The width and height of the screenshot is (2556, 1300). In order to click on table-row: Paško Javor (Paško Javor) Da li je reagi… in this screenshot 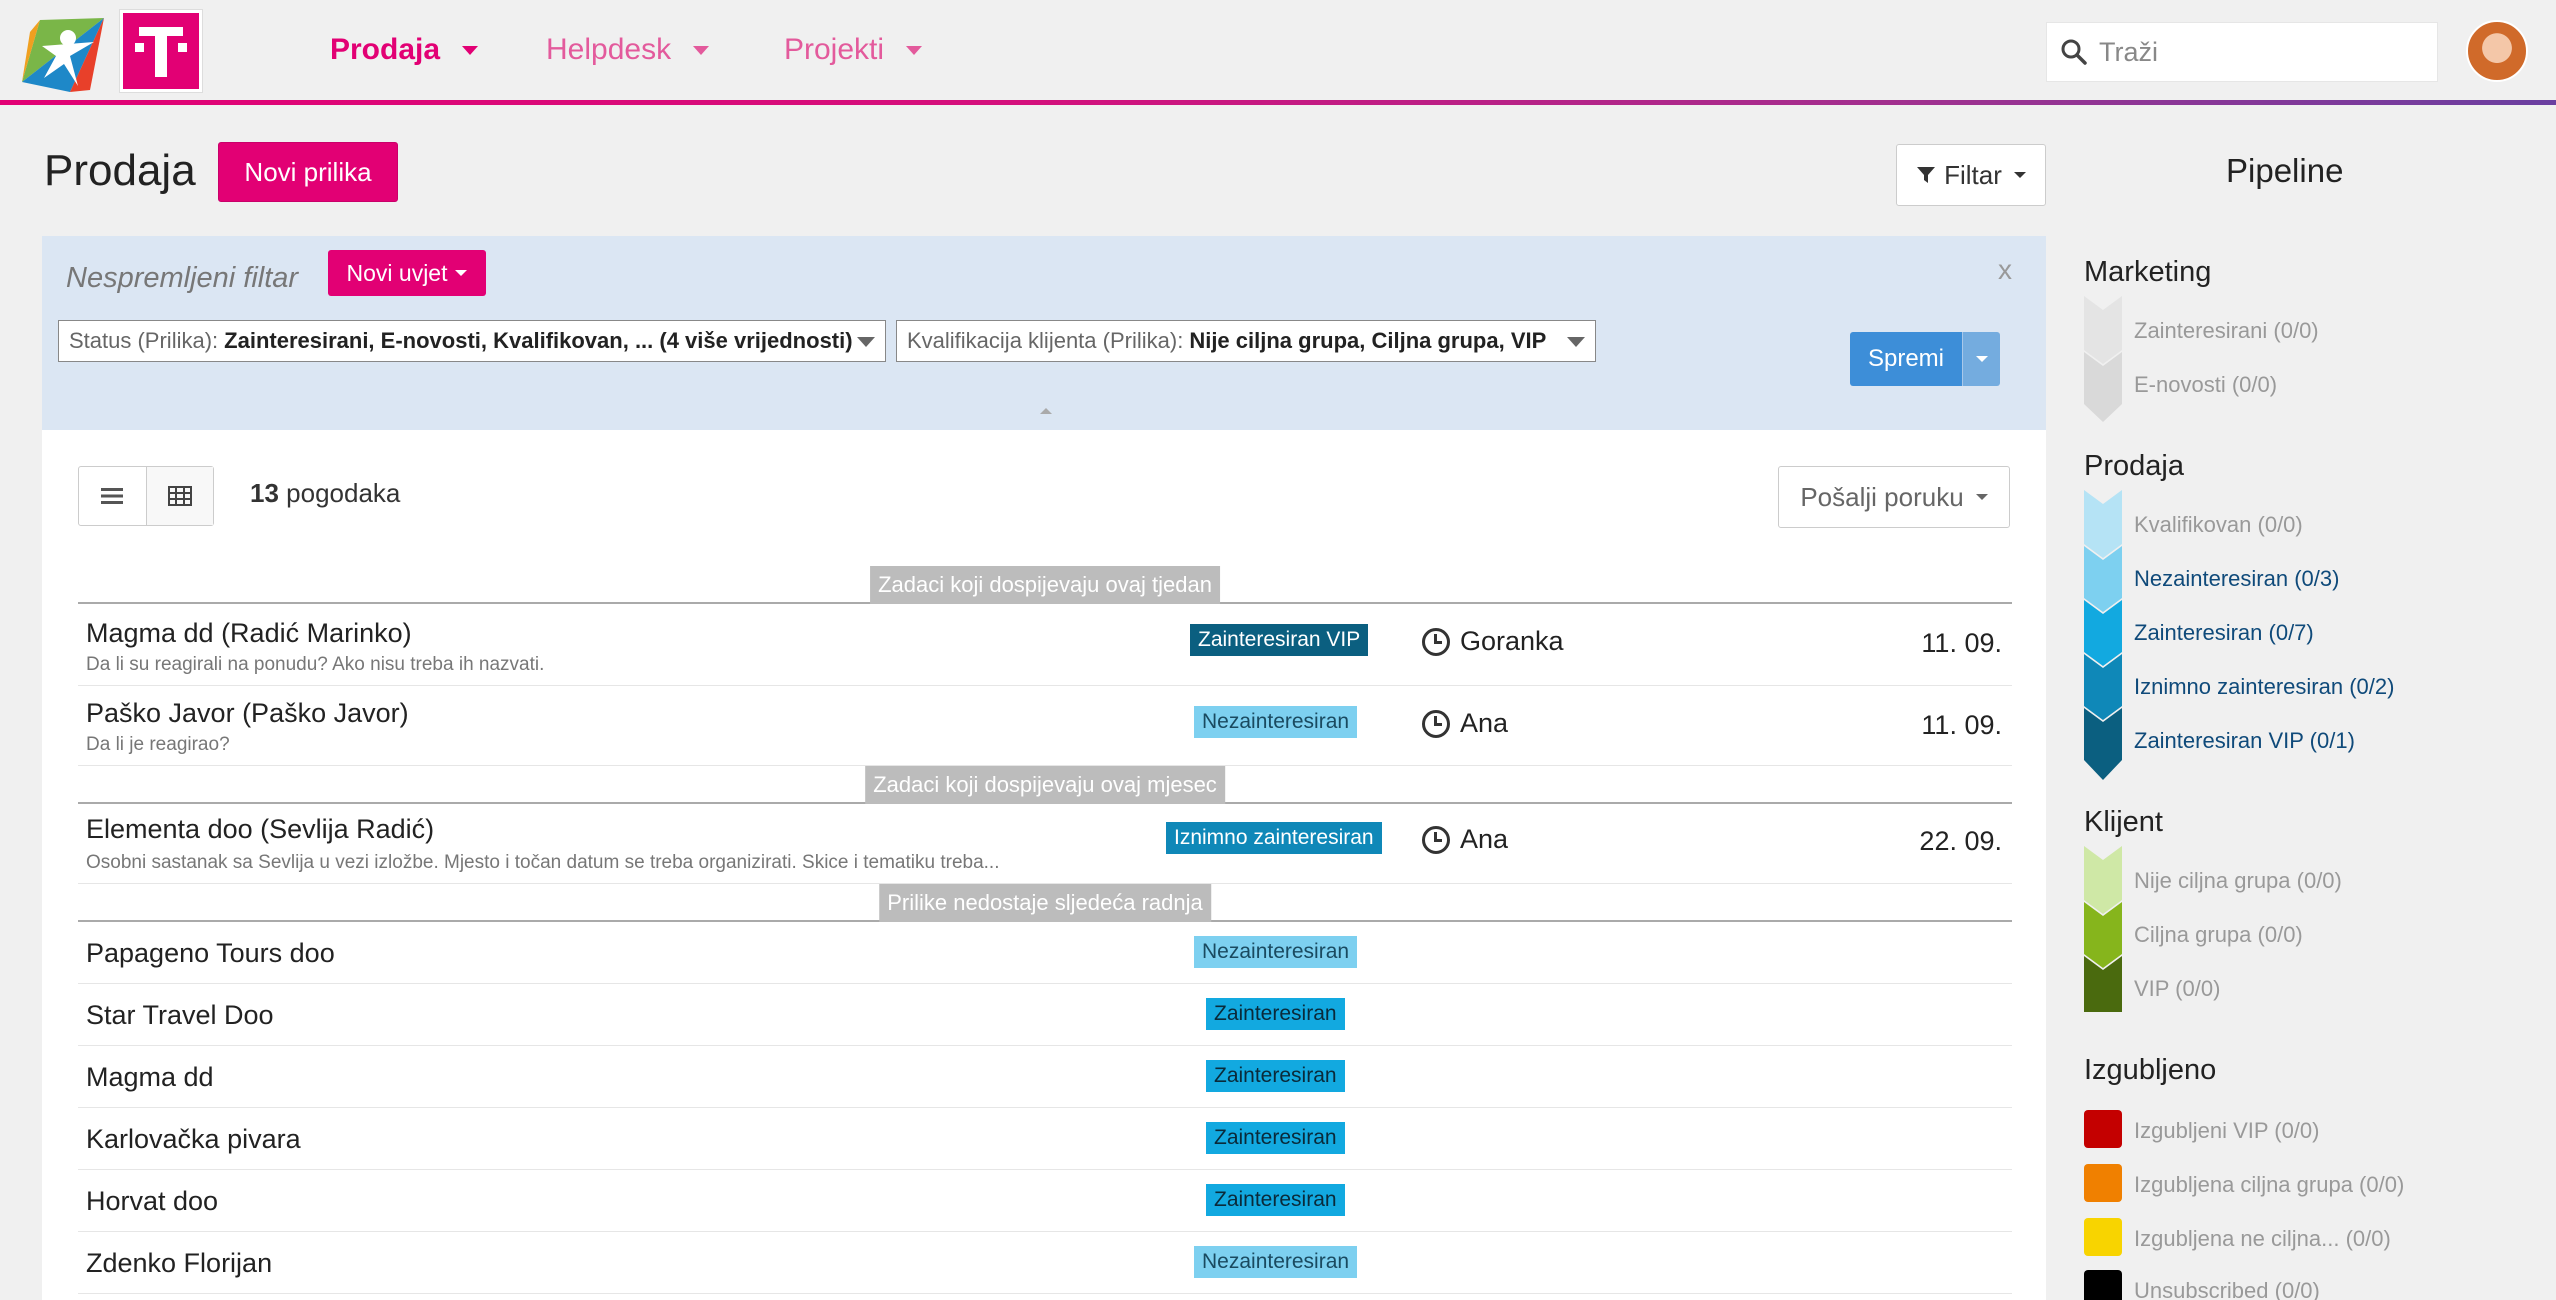, I will do `click(1045, 726)`.